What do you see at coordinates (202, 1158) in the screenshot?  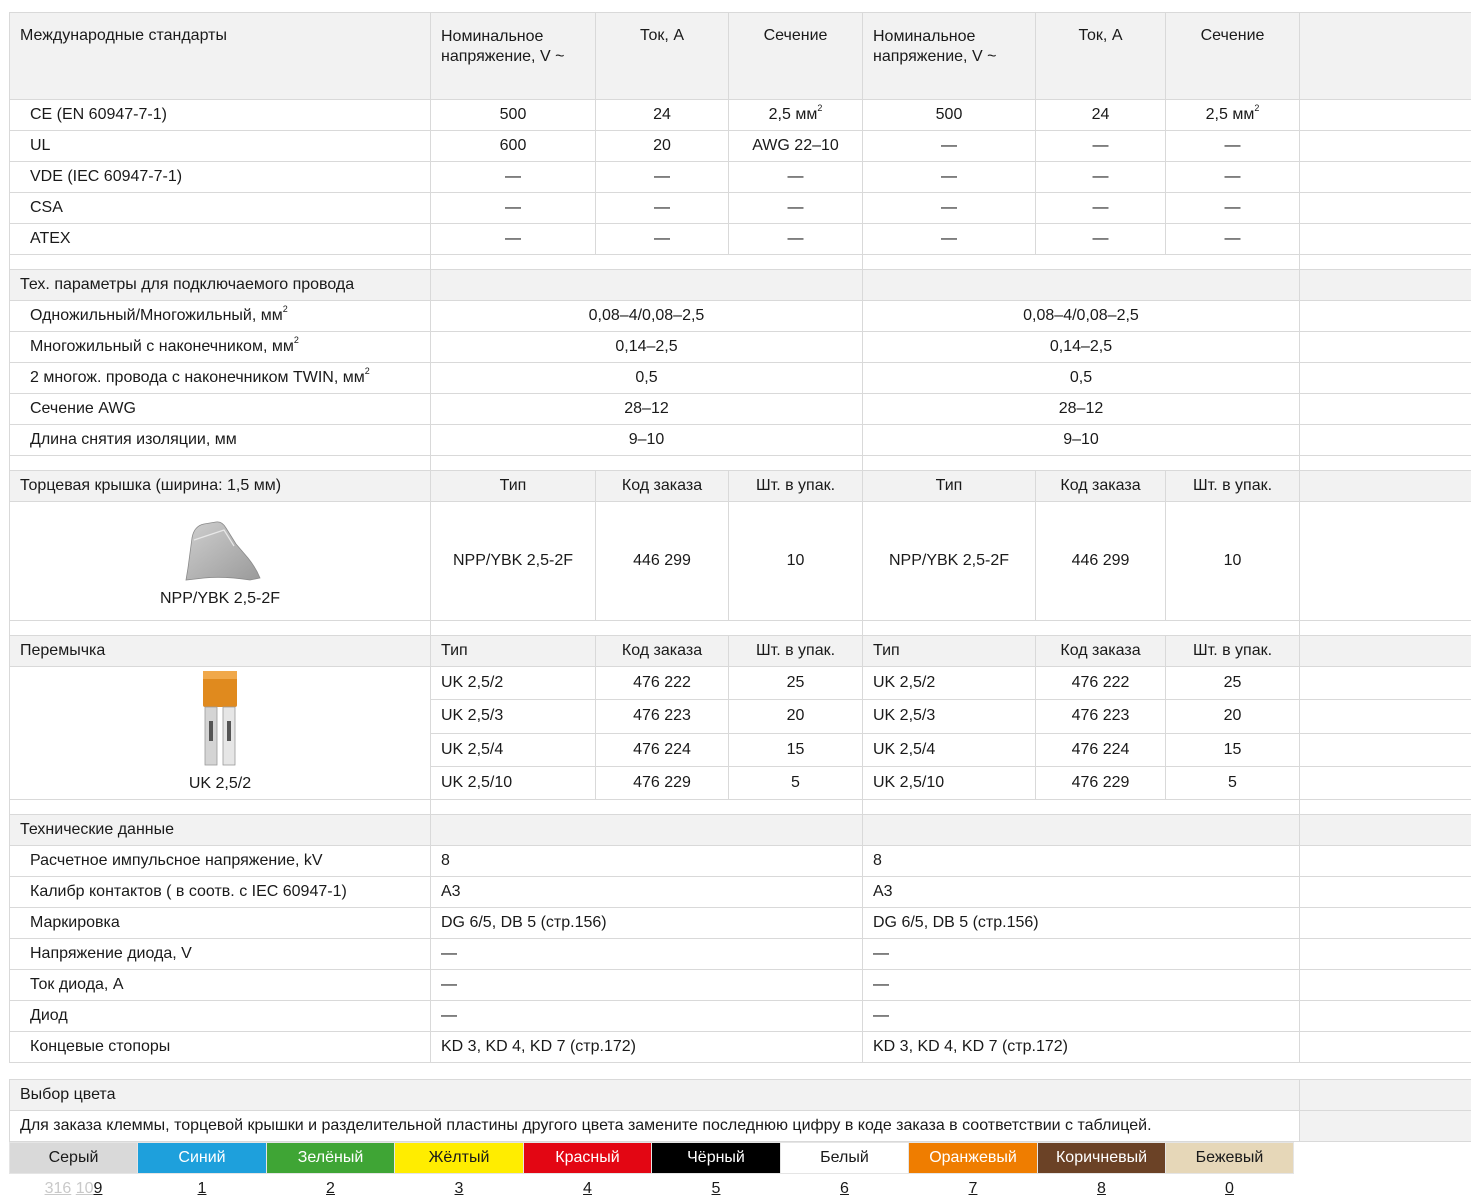 I see `color-swatch: Синий` at bounding box center [202, 1158].